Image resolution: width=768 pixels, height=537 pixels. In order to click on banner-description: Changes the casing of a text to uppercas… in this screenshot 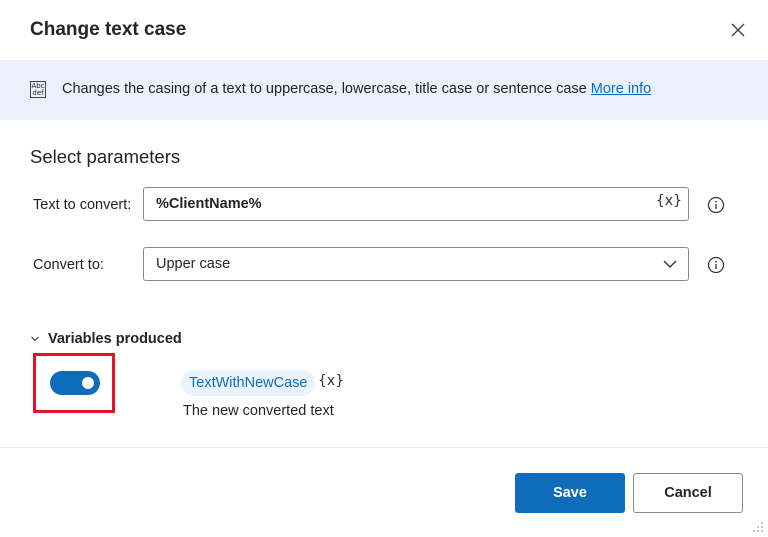, I will do `click(356, 89)`.